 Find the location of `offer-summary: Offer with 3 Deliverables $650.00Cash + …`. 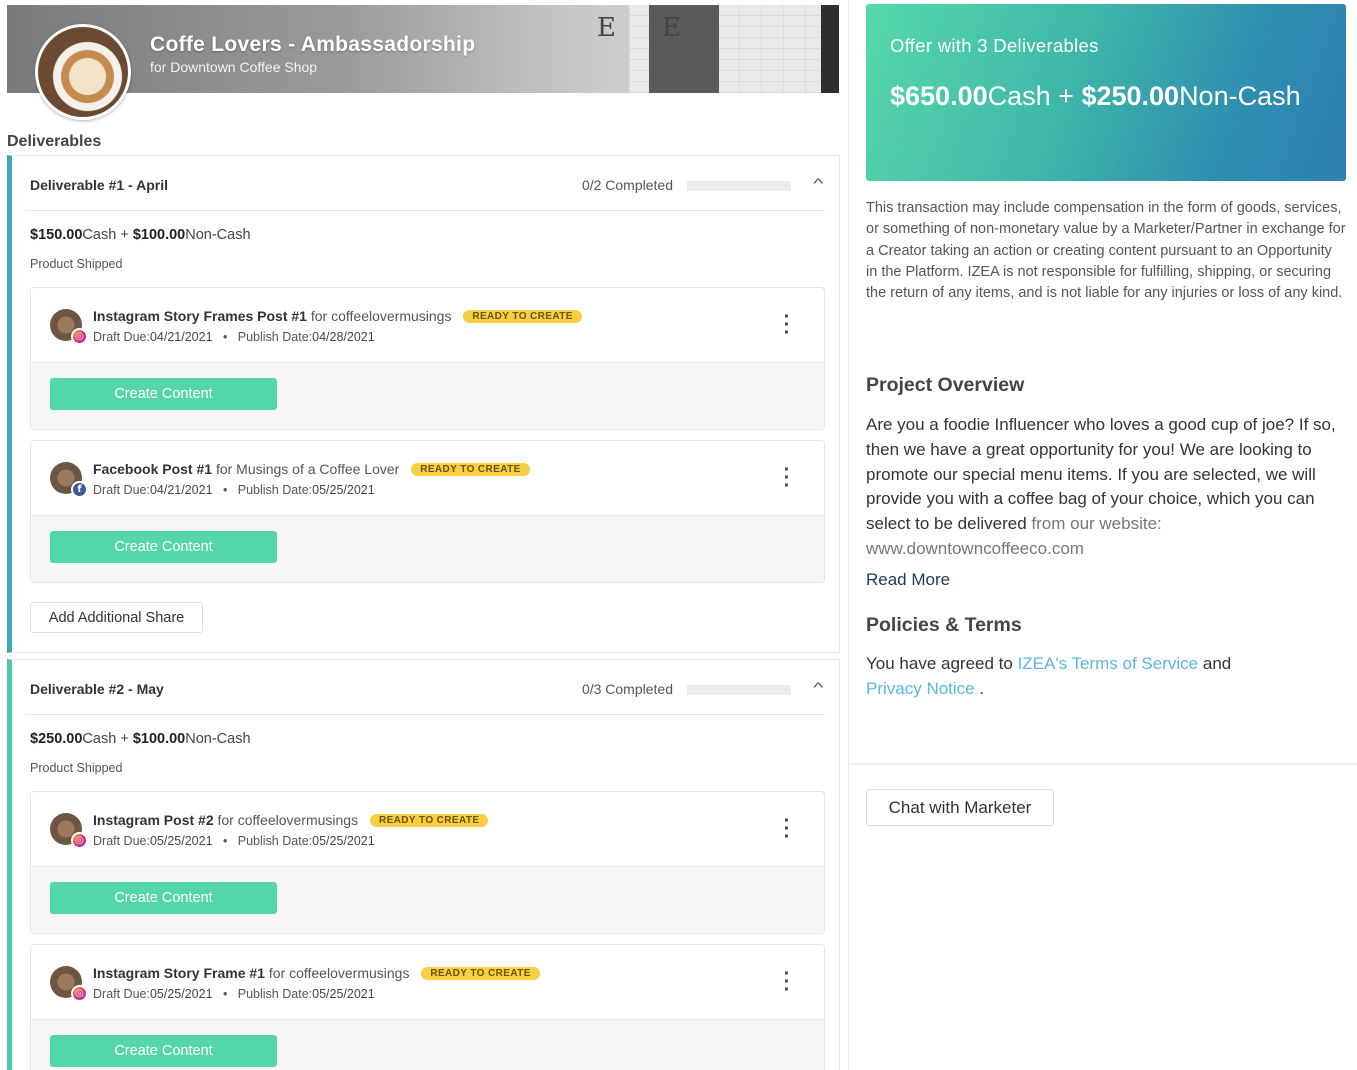

offer-summary: Offer with 3 Deliverables $650.00Cash + … is located at coordinates (1106, 92).